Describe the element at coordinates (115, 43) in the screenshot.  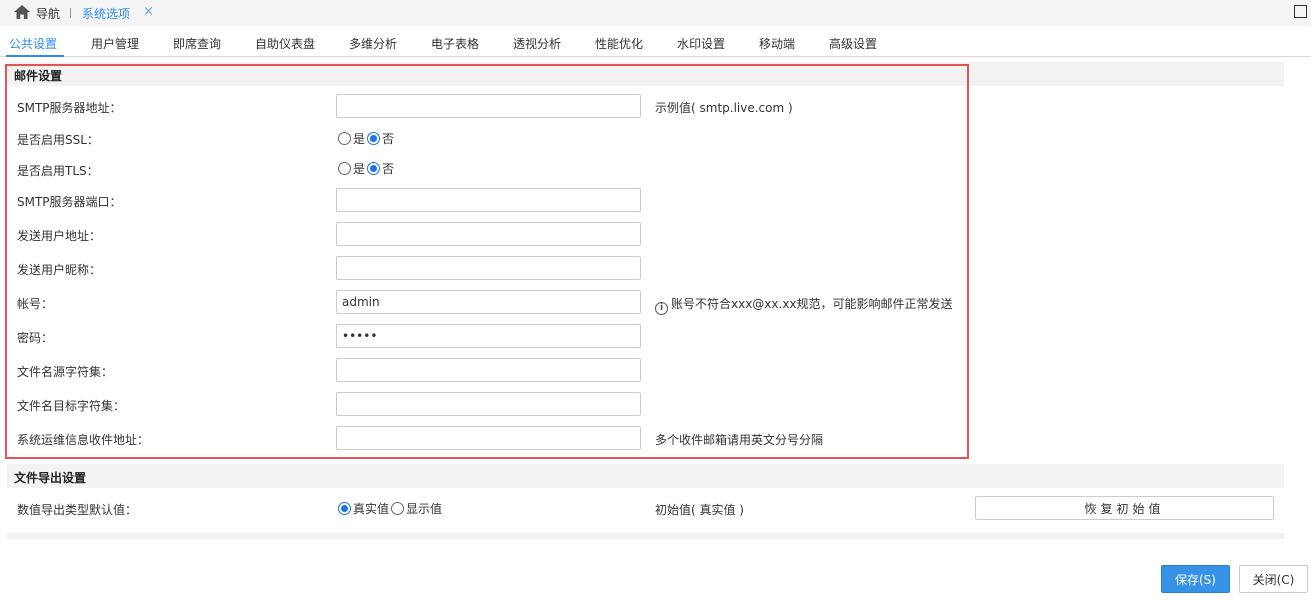
I see `tab-user-management: 用户管理` at that location.